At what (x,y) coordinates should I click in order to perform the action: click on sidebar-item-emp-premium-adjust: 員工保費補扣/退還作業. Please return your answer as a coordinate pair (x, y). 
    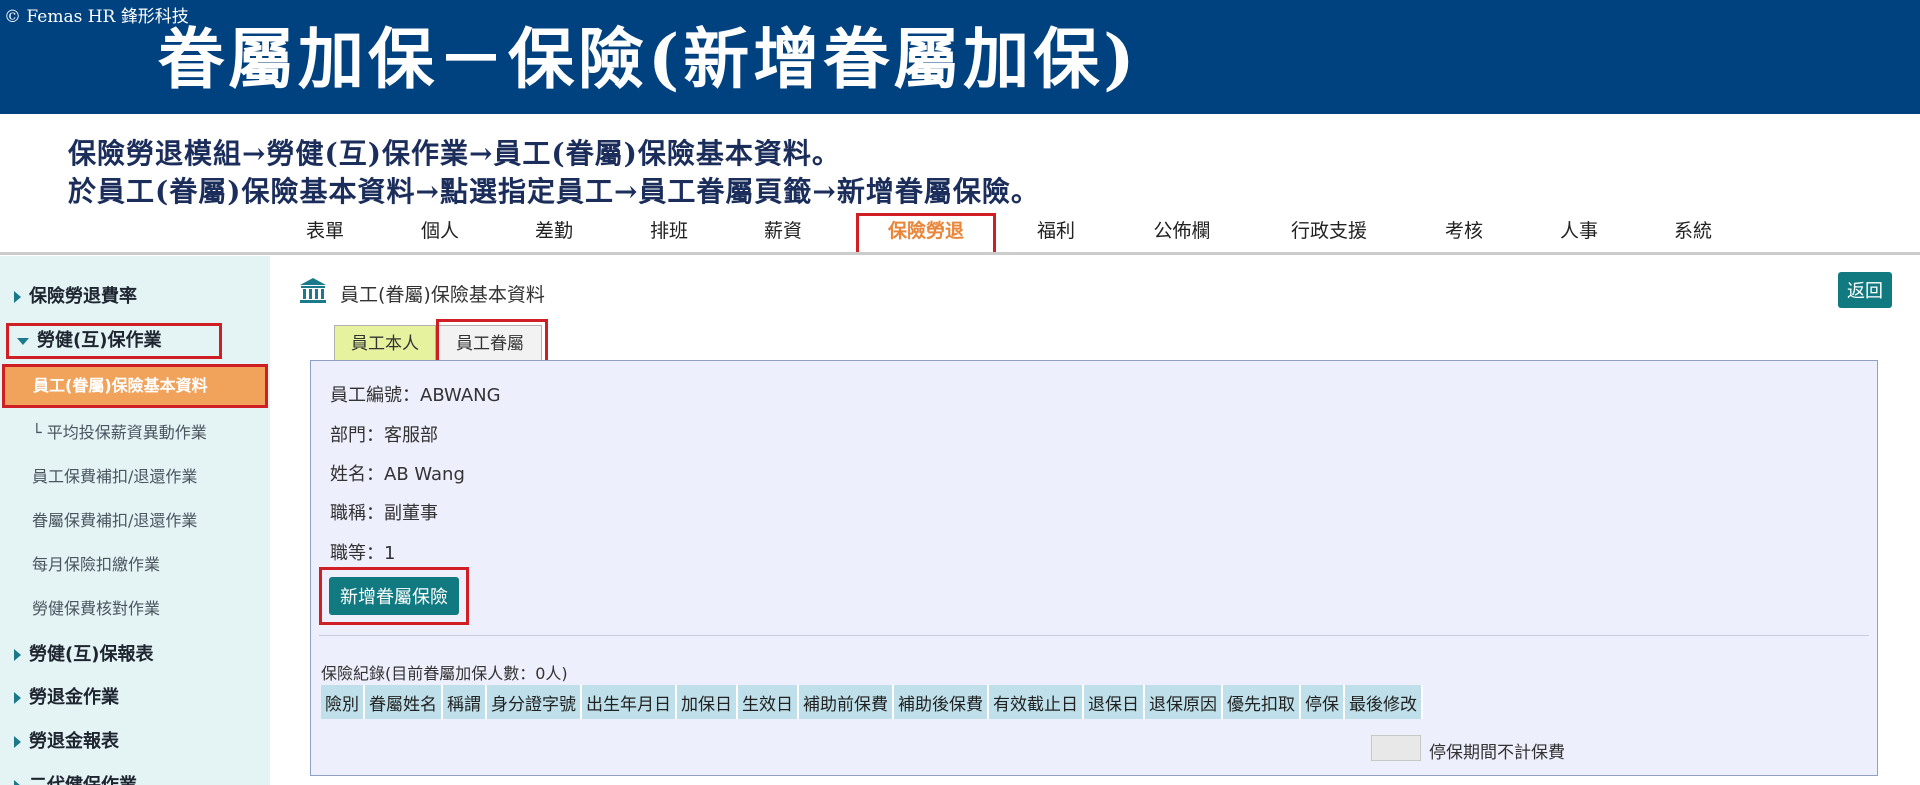
    Looking at the image, I should click on (135, 477).